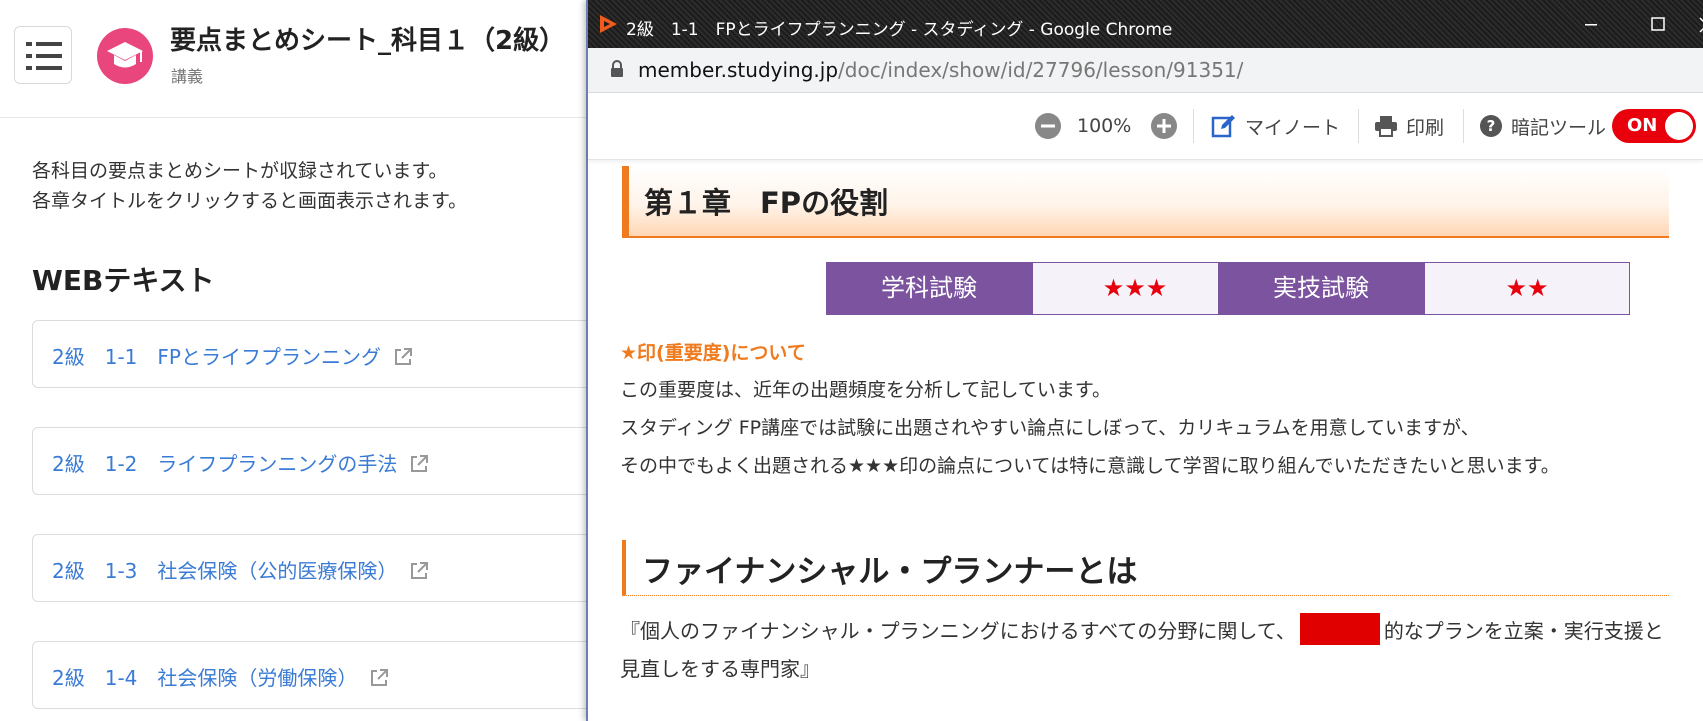  I want to click on header-divider, so click(300, 117).